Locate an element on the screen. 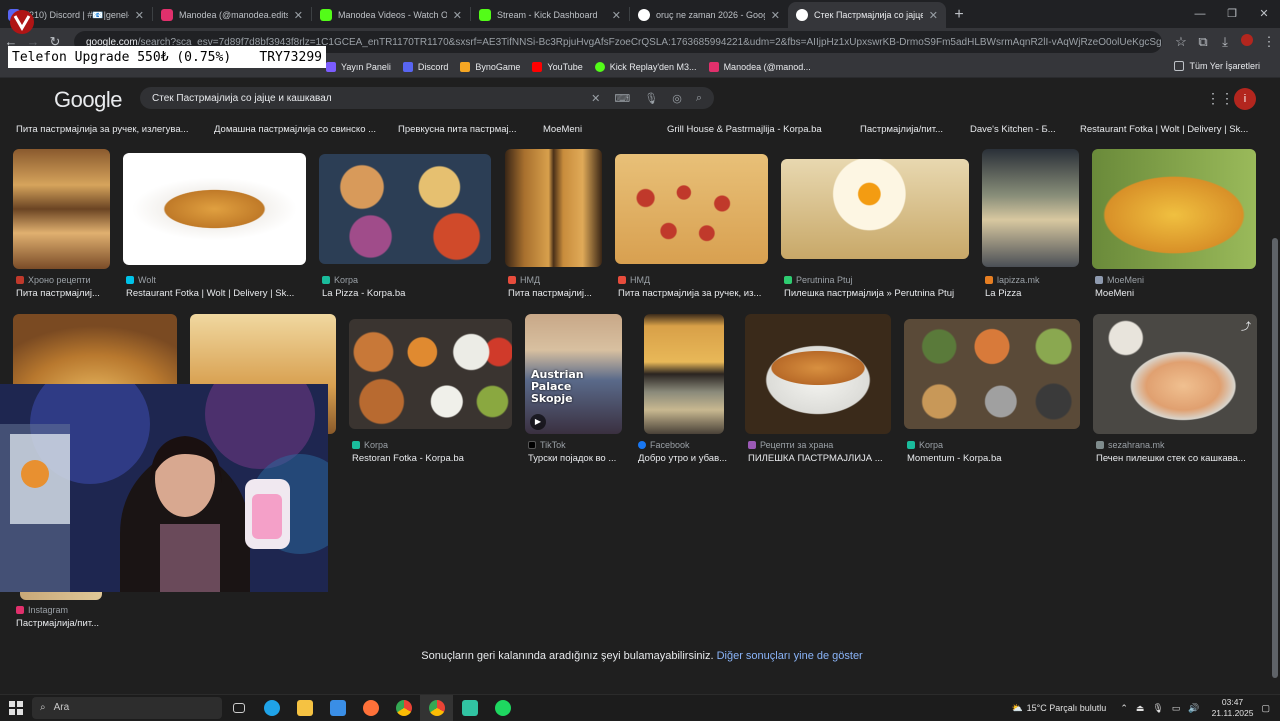 This screenshot has width=1280, height=721. task-view-icon is located at coordinates (238, 708).